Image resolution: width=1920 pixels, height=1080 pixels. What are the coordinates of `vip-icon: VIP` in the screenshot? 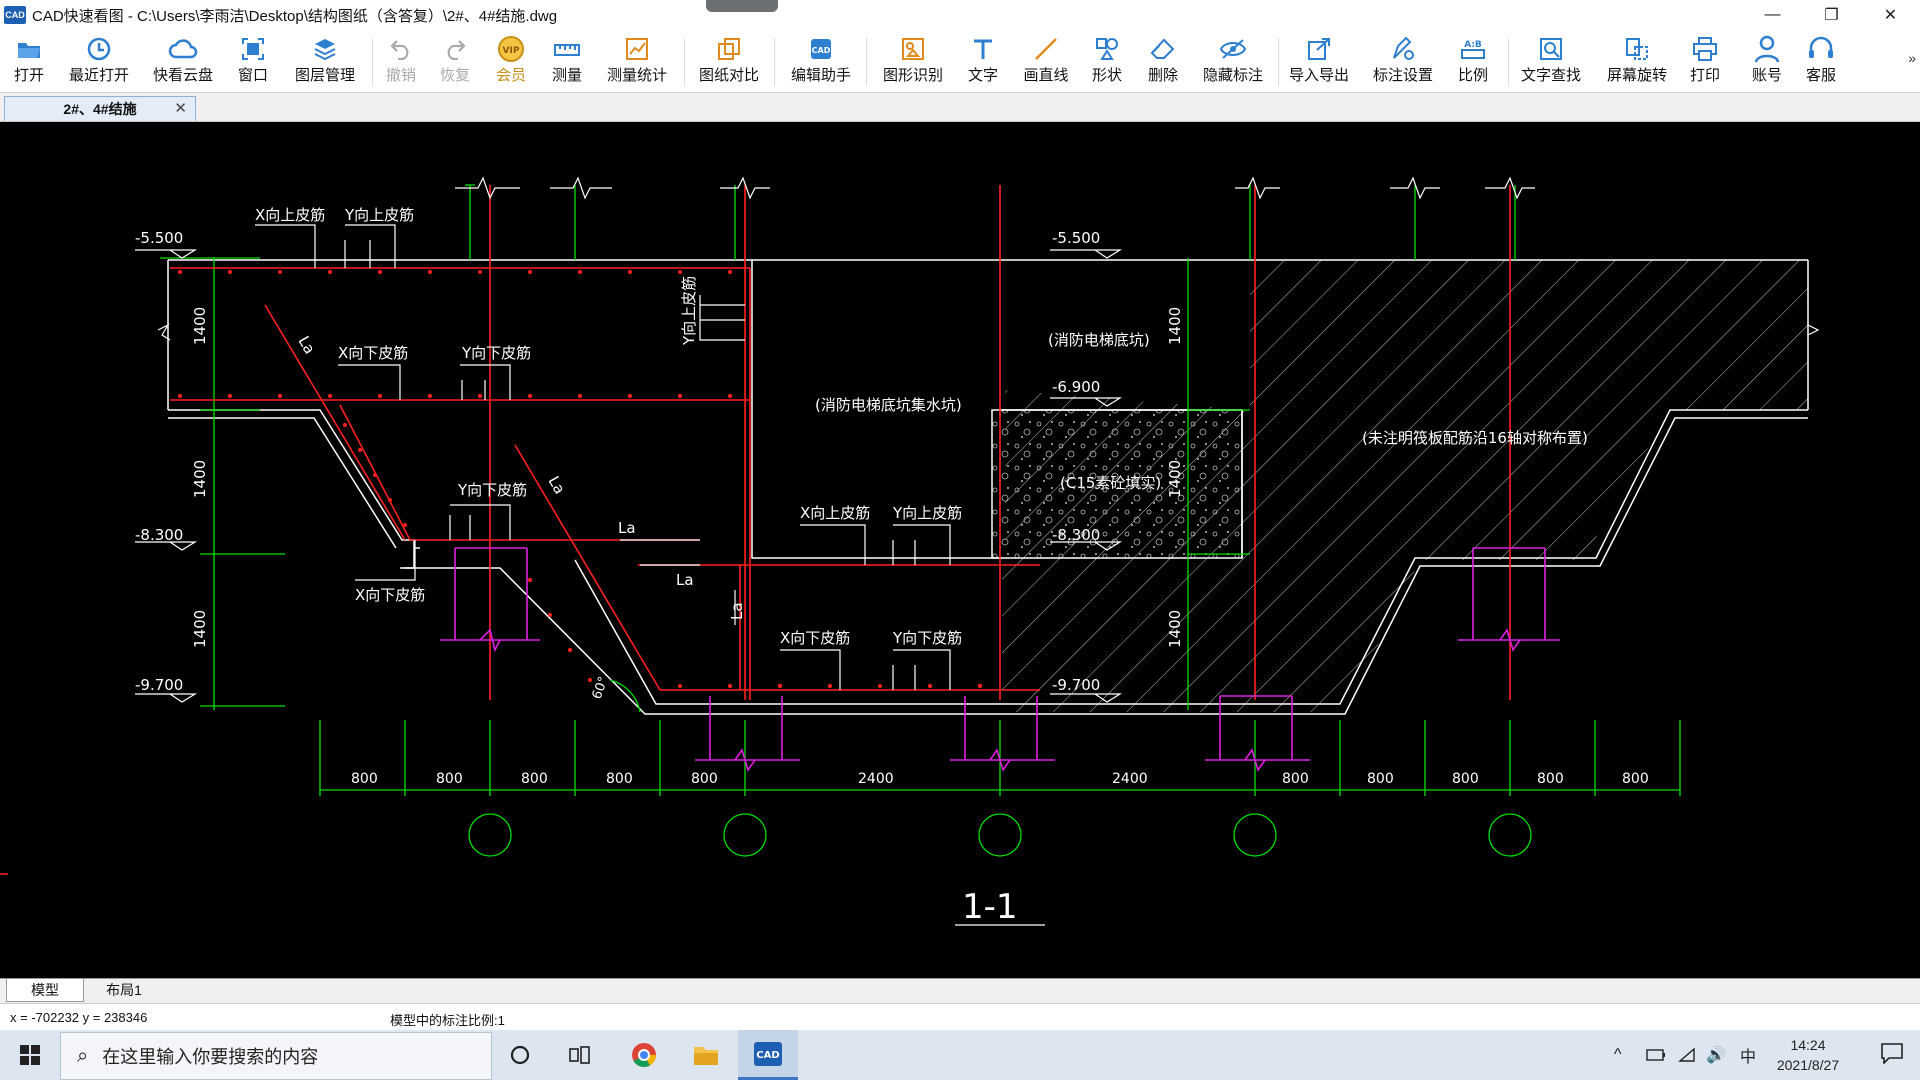 It's located at (511, 49).